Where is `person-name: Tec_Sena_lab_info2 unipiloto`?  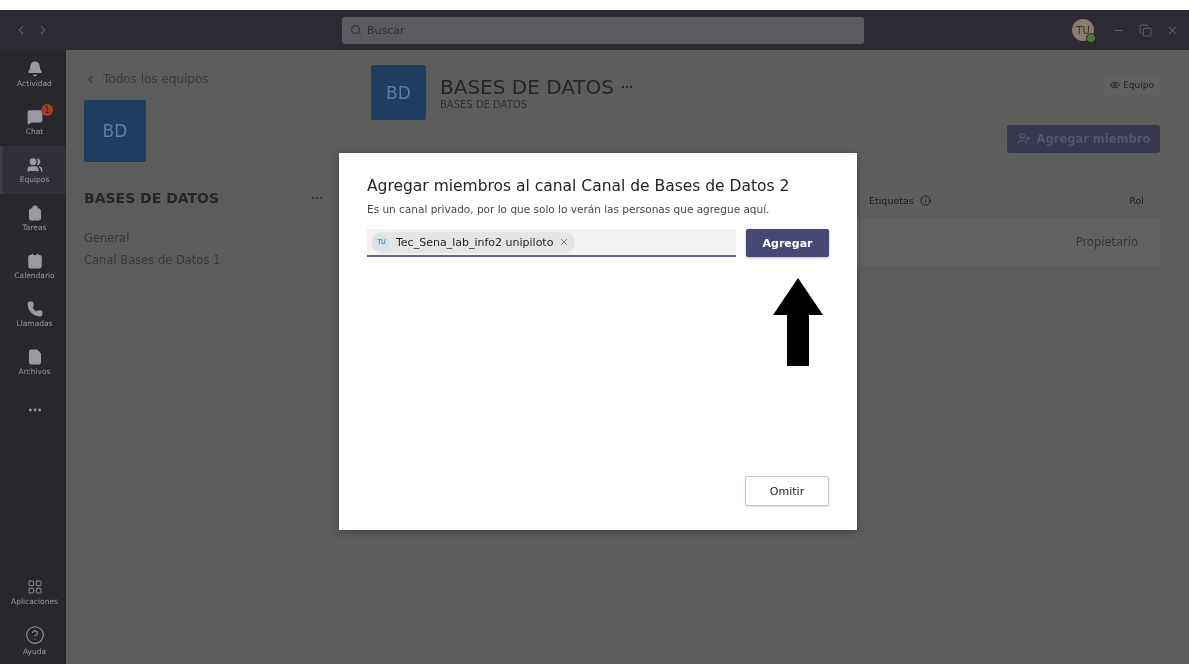
person-name: Tec_Sena_lab_info2 unipiloto is located at coordinates (475, 242).